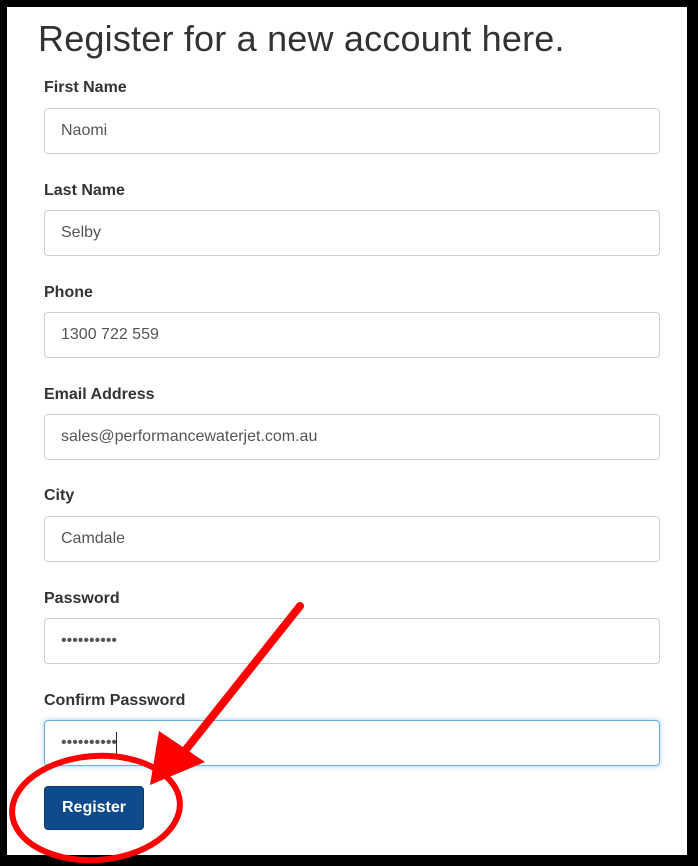  I want to click on phone-input, so click(352, 335).